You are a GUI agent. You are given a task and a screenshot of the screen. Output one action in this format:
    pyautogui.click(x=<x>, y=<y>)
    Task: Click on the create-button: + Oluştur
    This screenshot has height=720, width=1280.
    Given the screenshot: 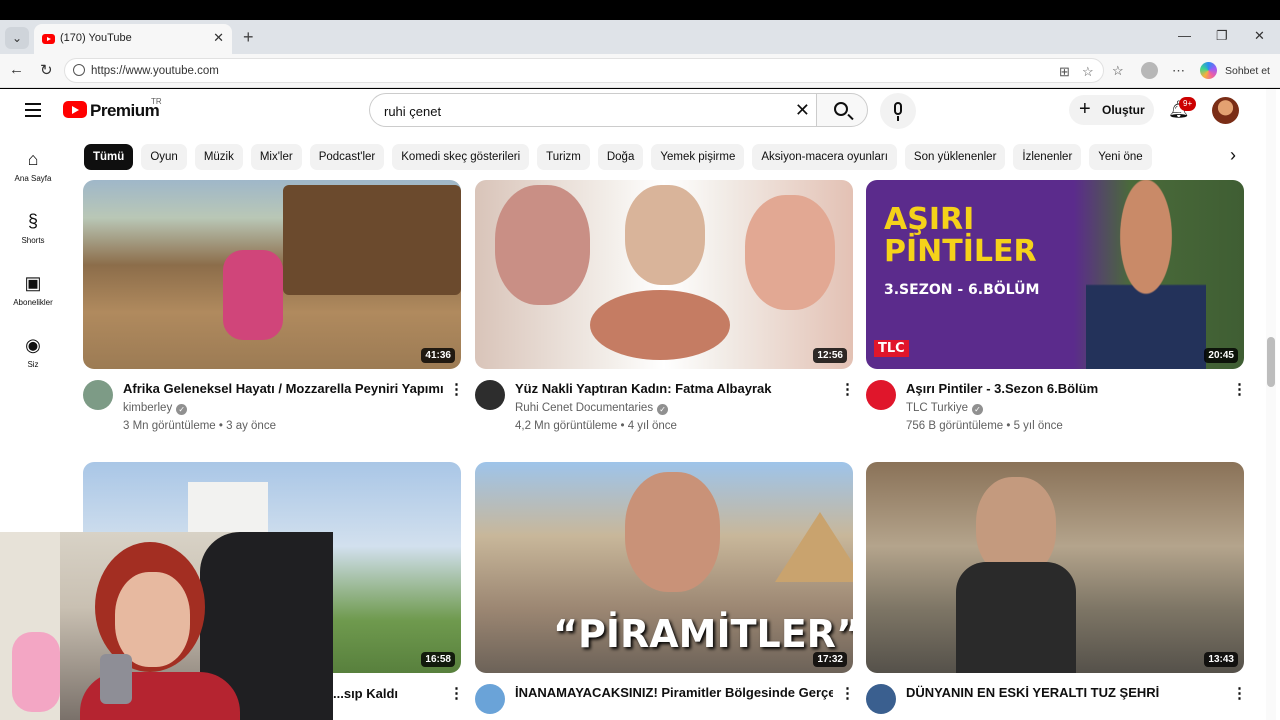 What is the action you would take?
    pyautogui.click(x=1111, y=110)
    